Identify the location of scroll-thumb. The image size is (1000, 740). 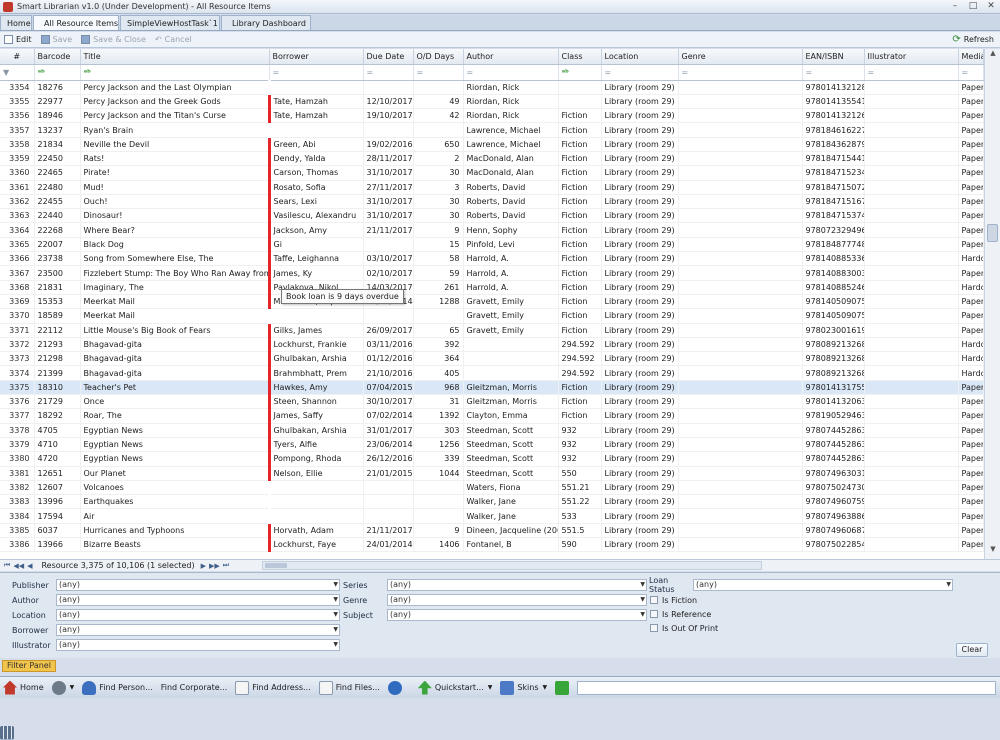
(992, 233).